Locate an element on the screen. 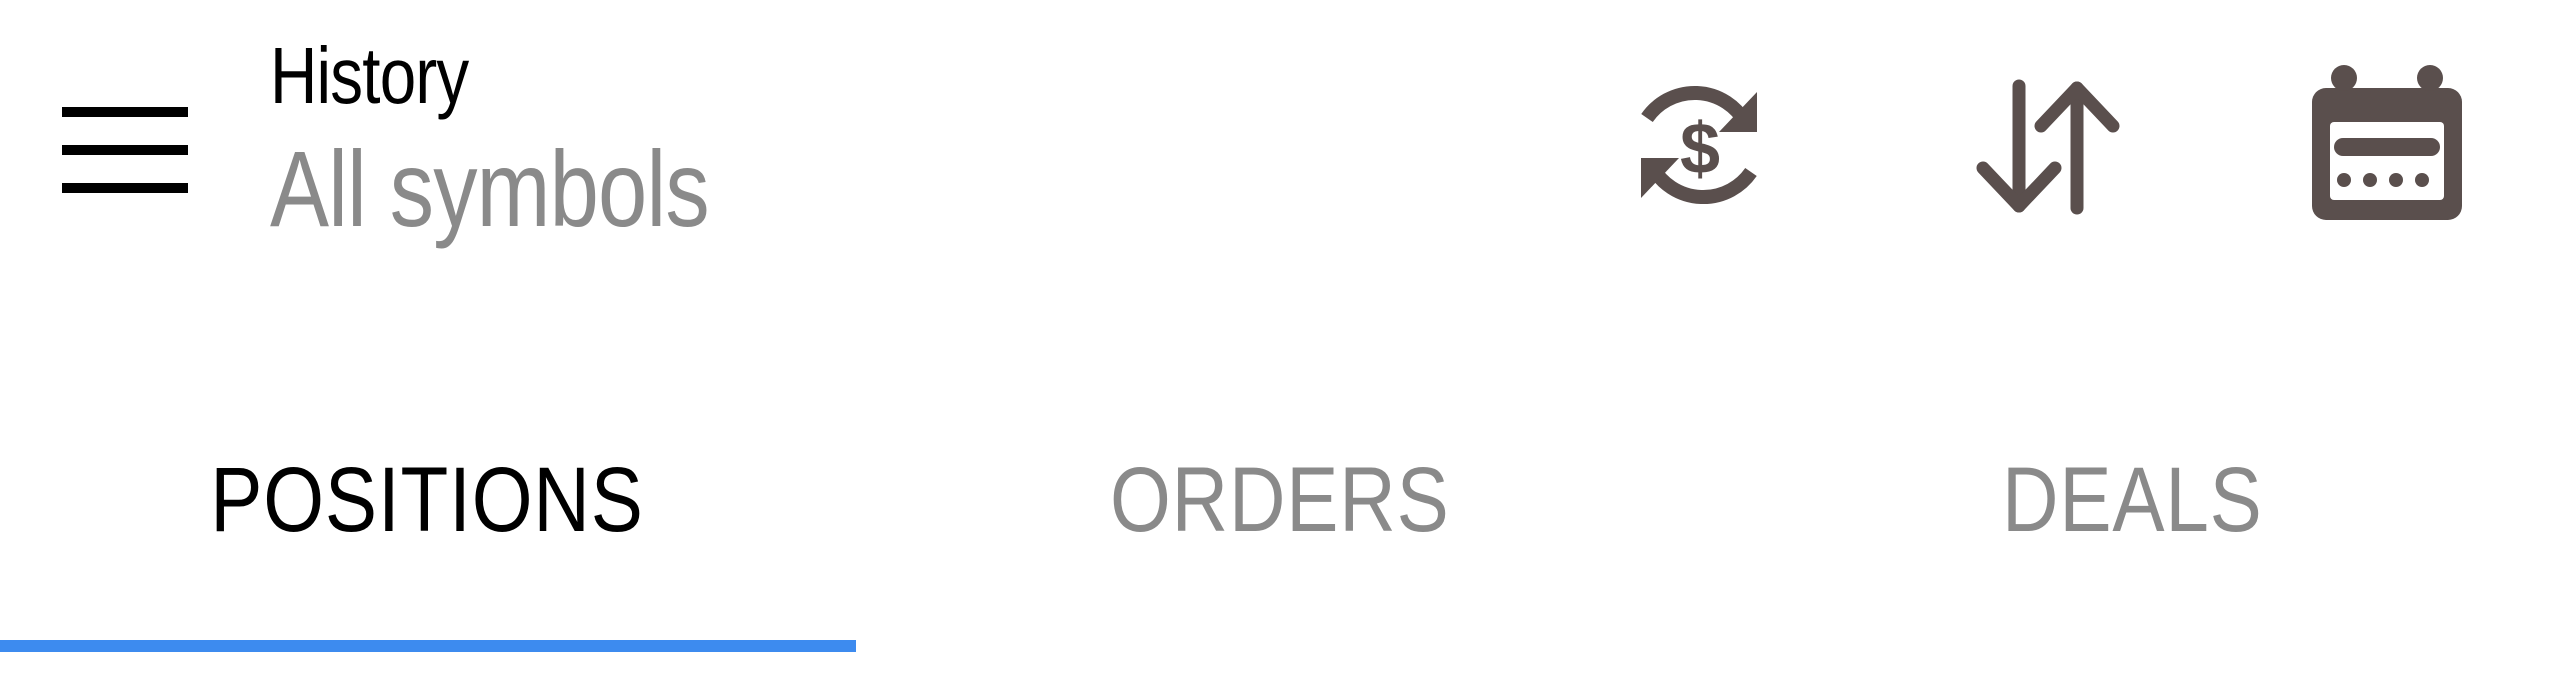 This screenshot has height=686, width=2560. calendar-icon is located at coordinates (2387, 142).